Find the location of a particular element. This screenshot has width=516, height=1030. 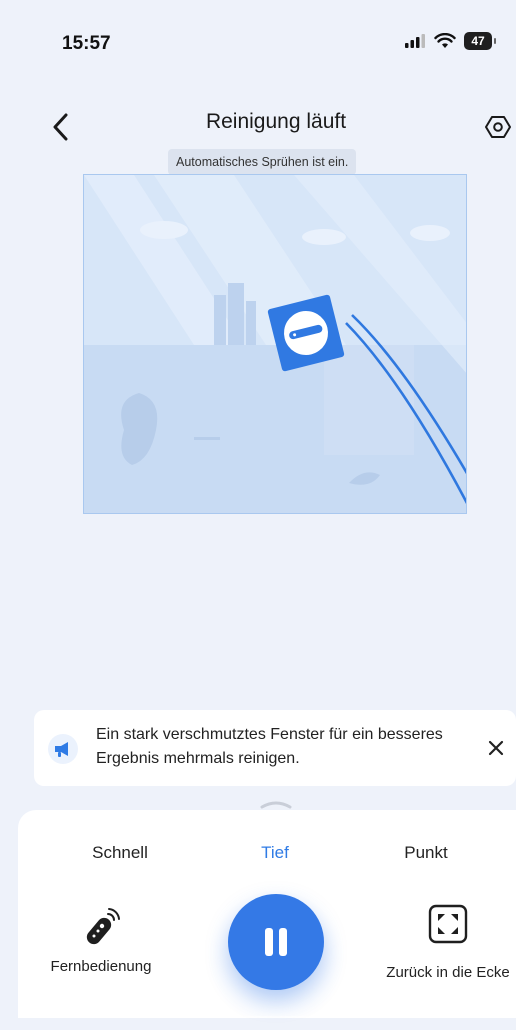

return-to-corner-button: Zurück in die Ecke is located at coordinates (446, 959).